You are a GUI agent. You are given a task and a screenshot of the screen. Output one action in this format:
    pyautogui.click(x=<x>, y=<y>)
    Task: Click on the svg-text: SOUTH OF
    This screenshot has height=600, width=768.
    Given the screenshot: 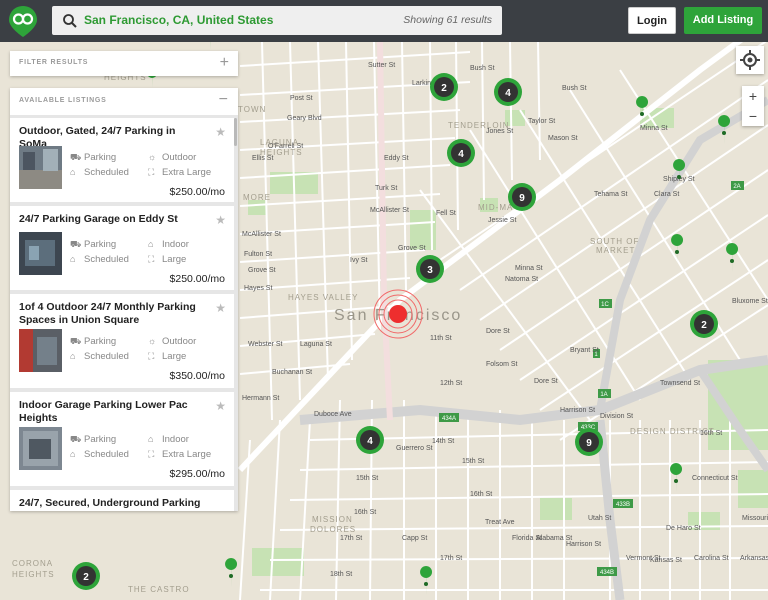 What is the action you would take?
    pyautogui.click(x=614, y=241)
    